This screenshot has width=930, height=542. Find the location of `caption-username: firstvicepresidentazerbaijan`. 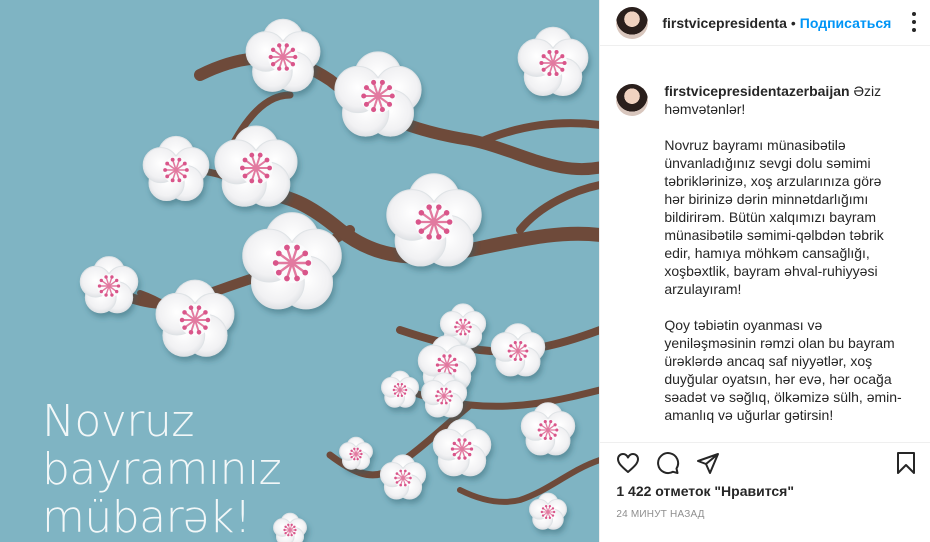

caption-username: firstvicepresidentazerbaijan is located at coordinates (756, 91).